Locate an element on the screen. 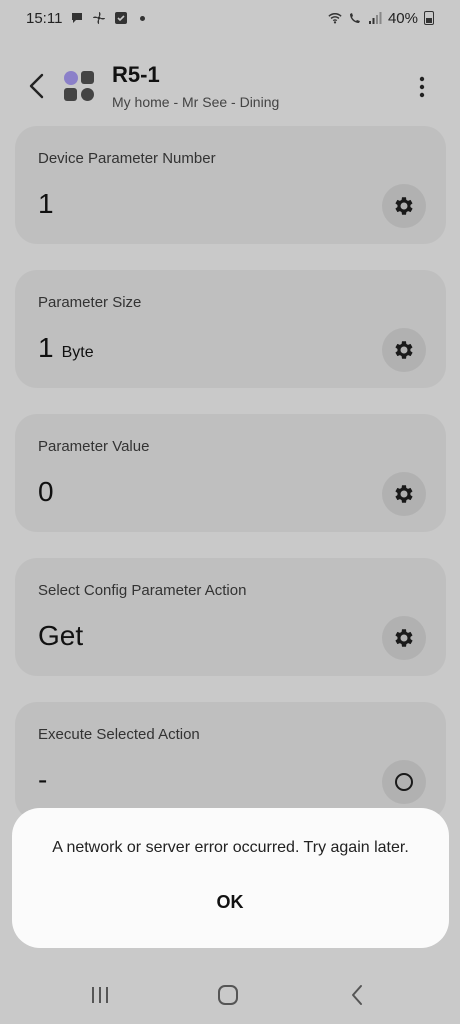 This screenshot has height=1024, width=460. card-parameter-size: Parameter Size 1 Byte is located at coordinates (230, 329).